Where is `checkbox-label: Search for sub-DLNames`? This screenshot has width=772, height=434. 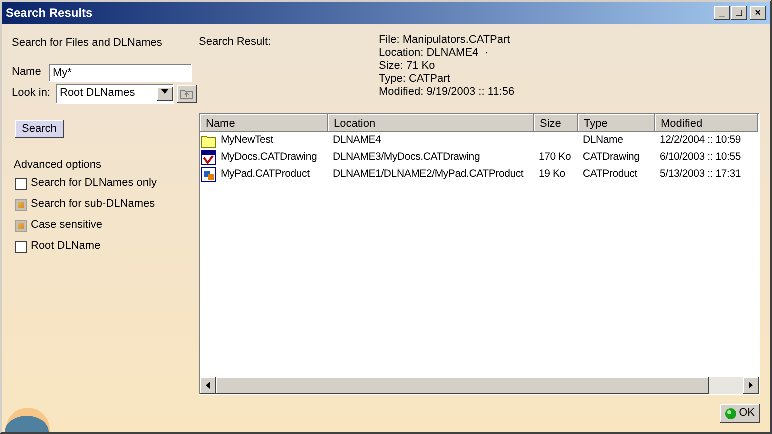
checkbox-label: Search for sub-DLNames is located at coordinates (93, 204).